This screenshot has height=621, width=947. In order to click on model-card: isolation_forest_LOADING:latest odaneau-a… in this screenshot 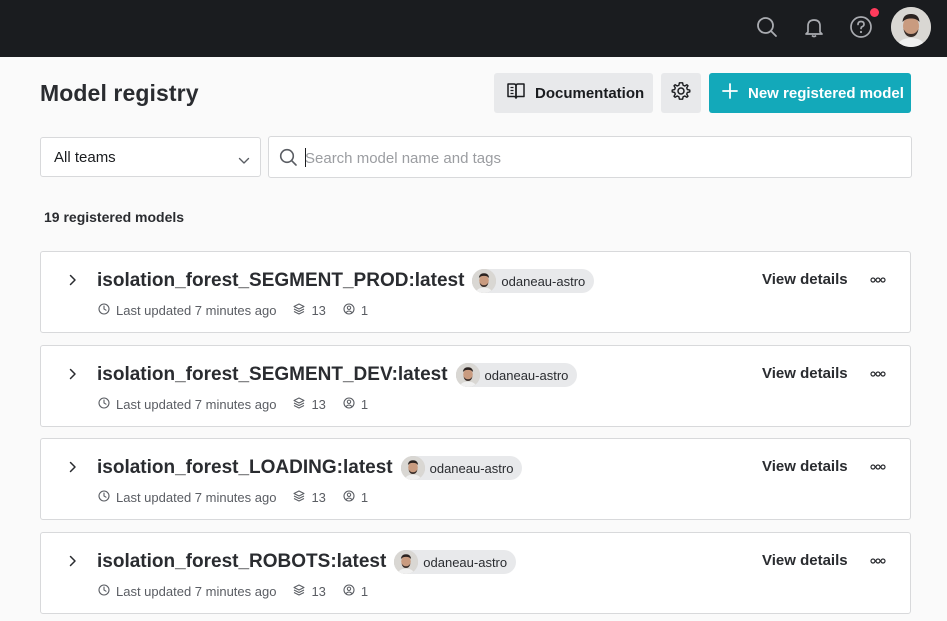, I will do `click(475, 479)`.